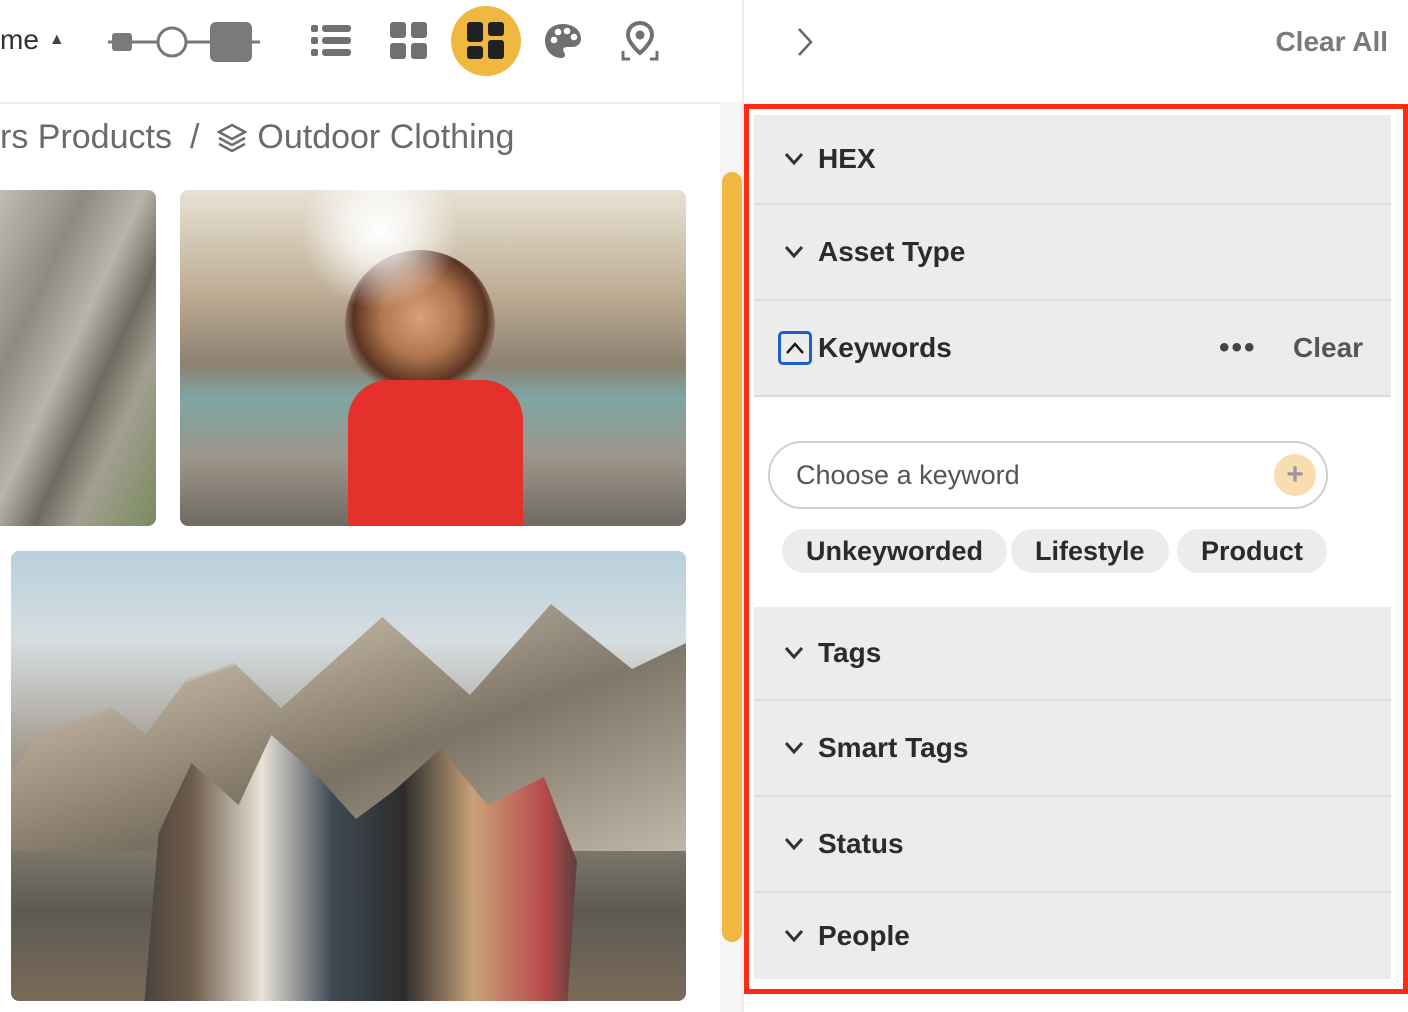 The image size is (1408, 1012). What do you see at coordinates (893, 747) in the screenshot?
I see `section-label: Smart Tags` at bounding box center [893, 747].